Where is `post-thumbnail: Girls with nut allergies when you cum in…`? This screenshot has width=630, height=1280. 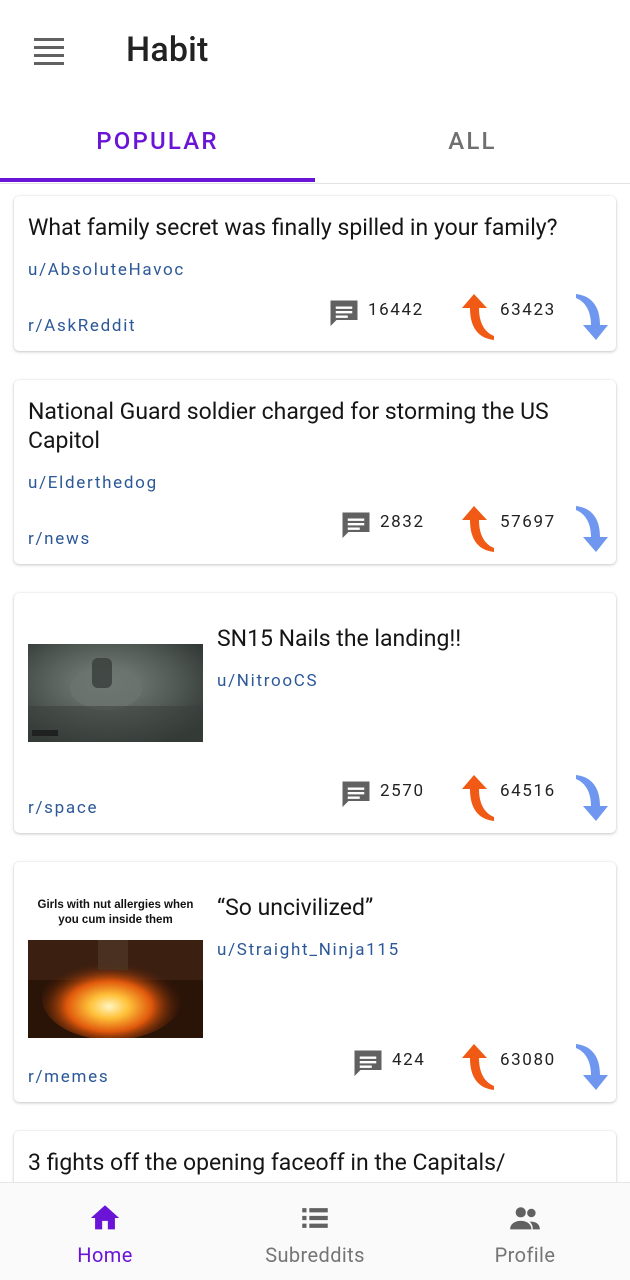 post-thumbnail: Girls with nut allergies when you cum in… is located at coordinates (115, 962).